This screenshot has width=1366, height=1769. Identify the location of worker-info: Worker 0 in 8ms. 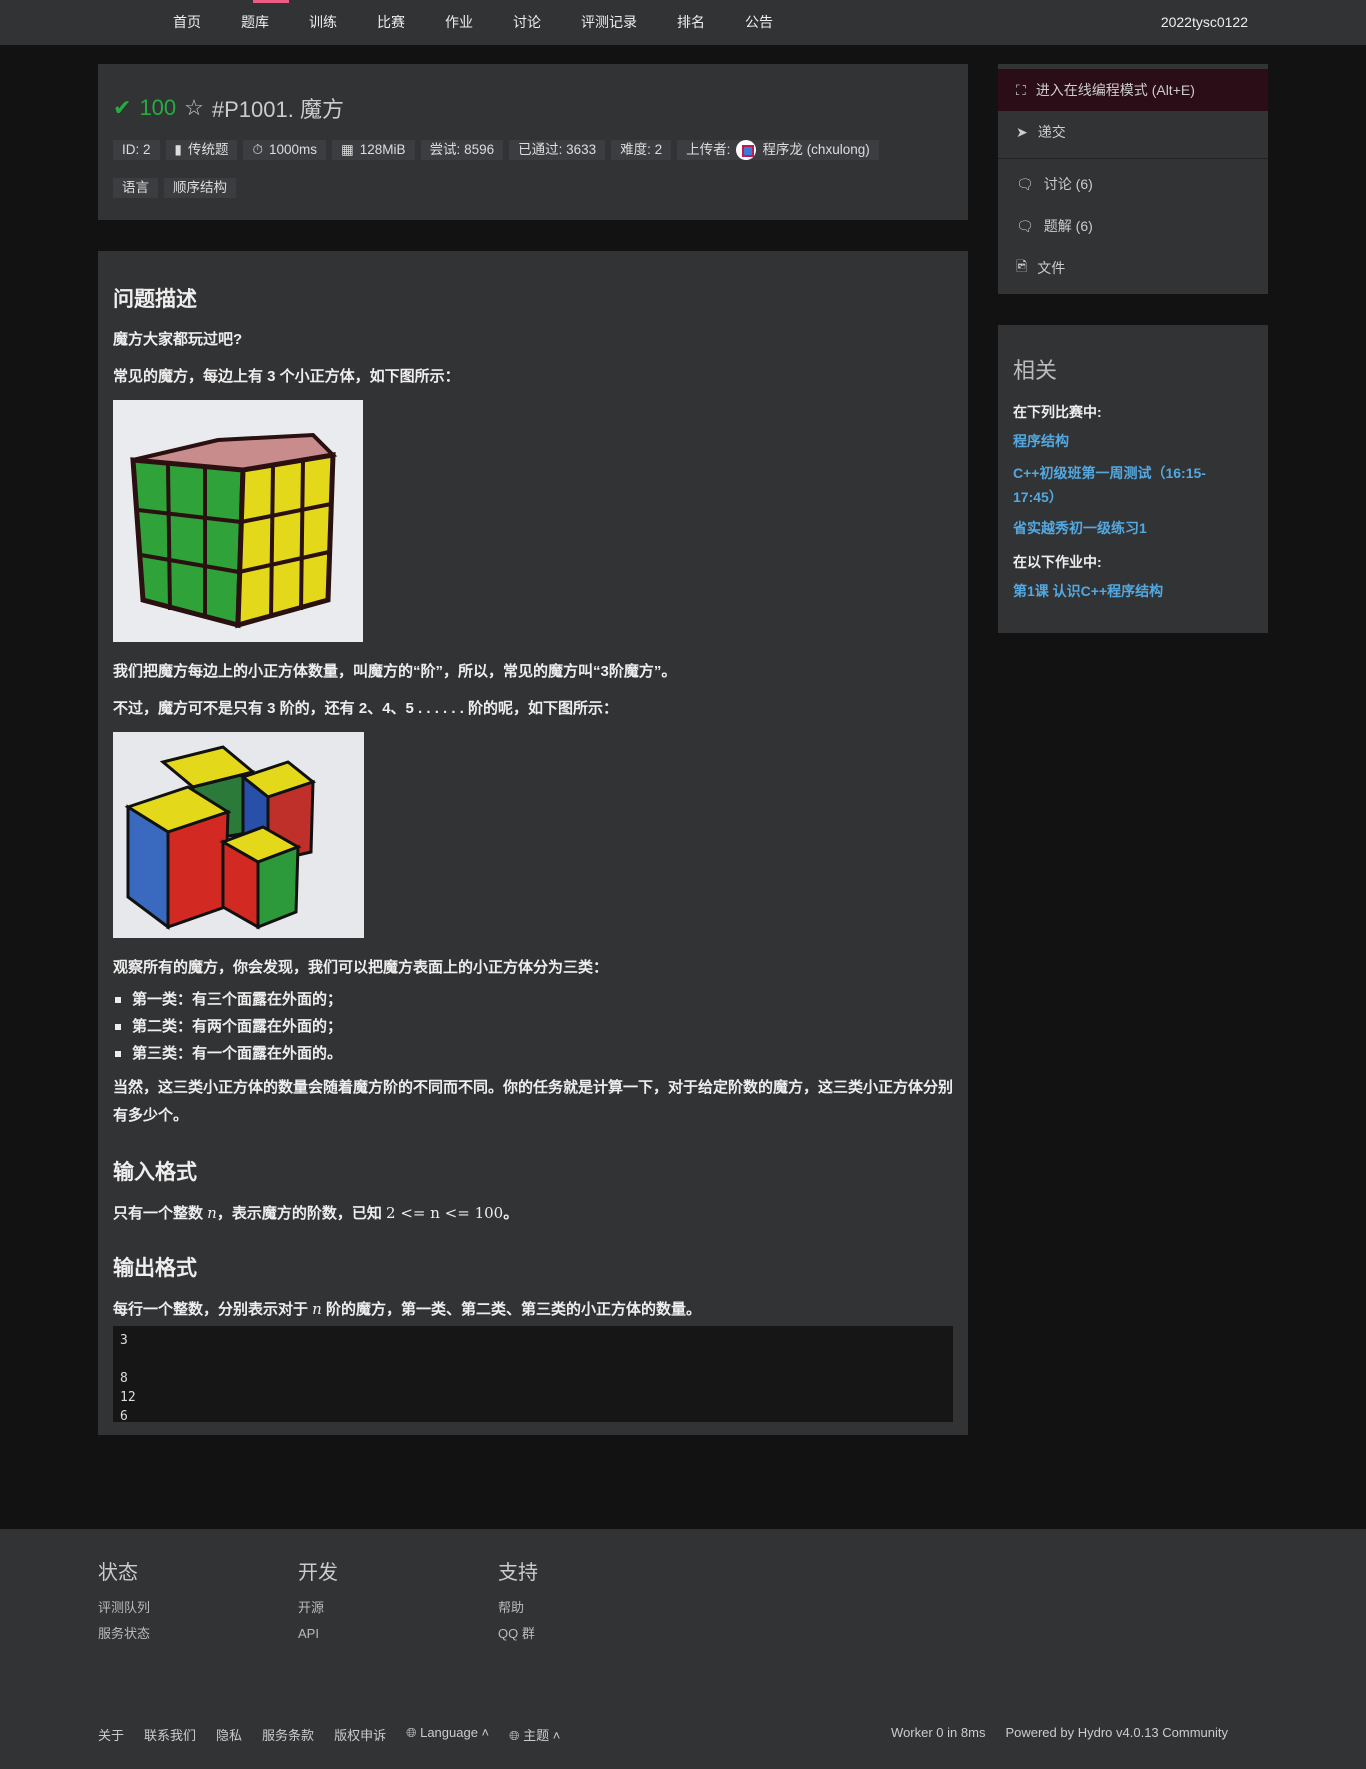
(938, 1732).